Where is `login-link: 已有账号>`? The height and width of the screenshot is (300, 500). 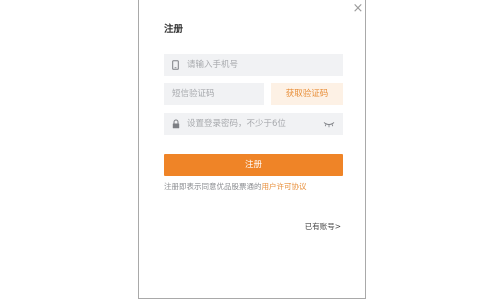 login-link: 已有账号> is located at coordinates (323, 226).